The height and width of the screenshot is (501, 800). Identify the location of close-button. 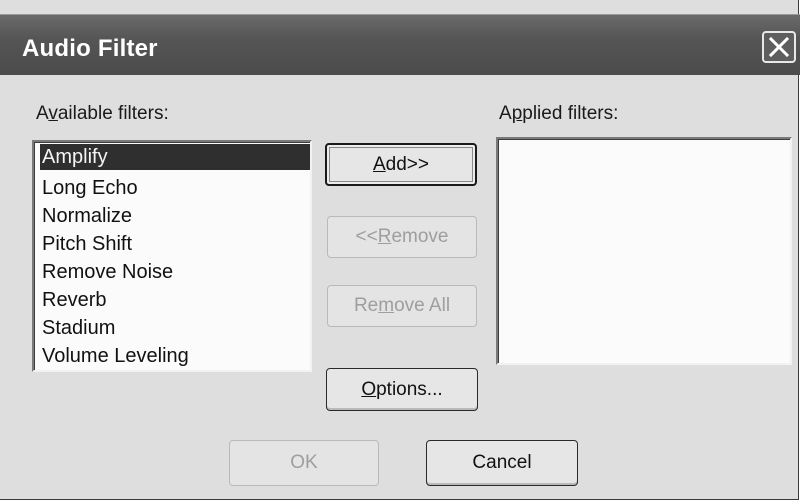
(779, 47).